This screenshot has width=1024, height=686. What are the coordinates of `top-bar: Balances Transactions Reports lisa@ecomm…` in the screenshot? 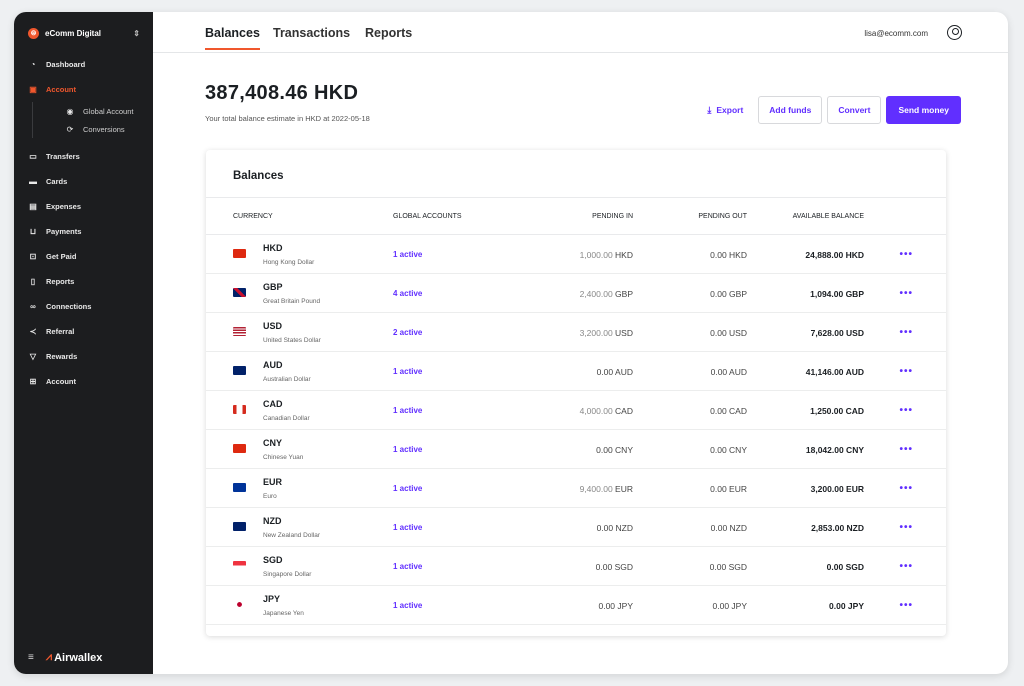 It's located at (580, 32).